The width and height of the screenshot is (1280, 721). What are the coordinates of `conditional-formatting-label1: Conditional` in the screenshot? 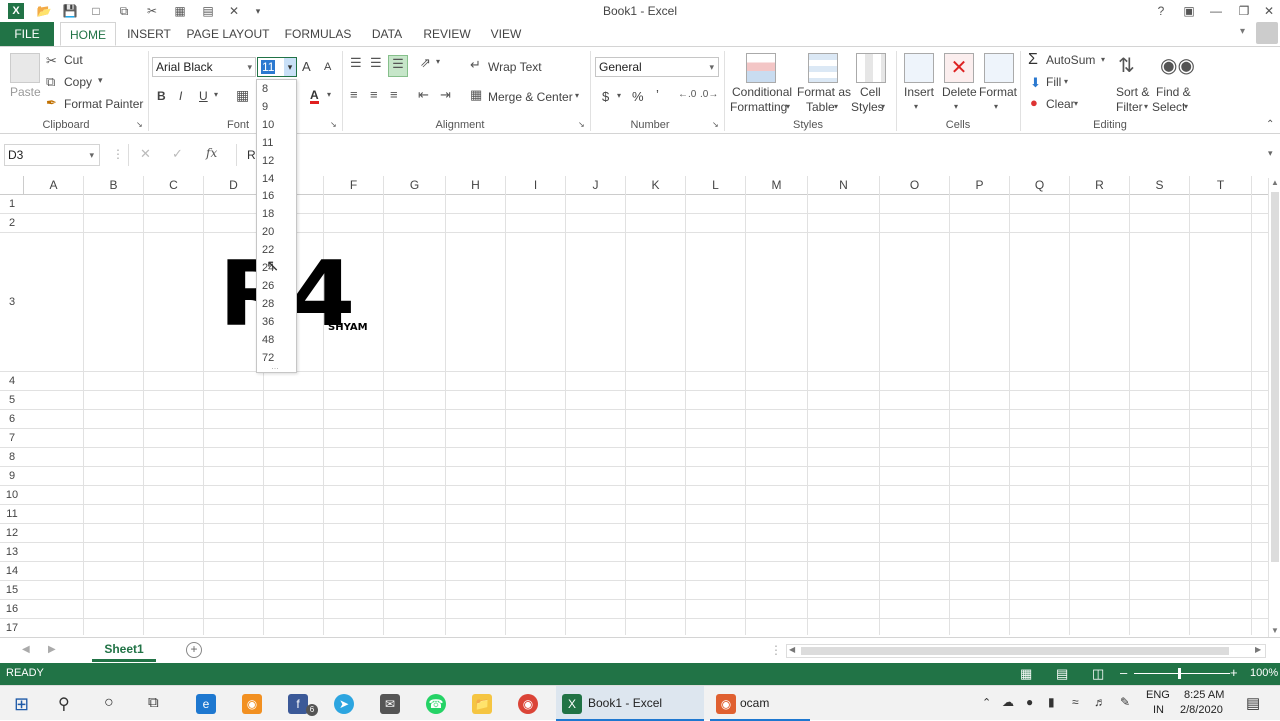 It's located at (762, 92).